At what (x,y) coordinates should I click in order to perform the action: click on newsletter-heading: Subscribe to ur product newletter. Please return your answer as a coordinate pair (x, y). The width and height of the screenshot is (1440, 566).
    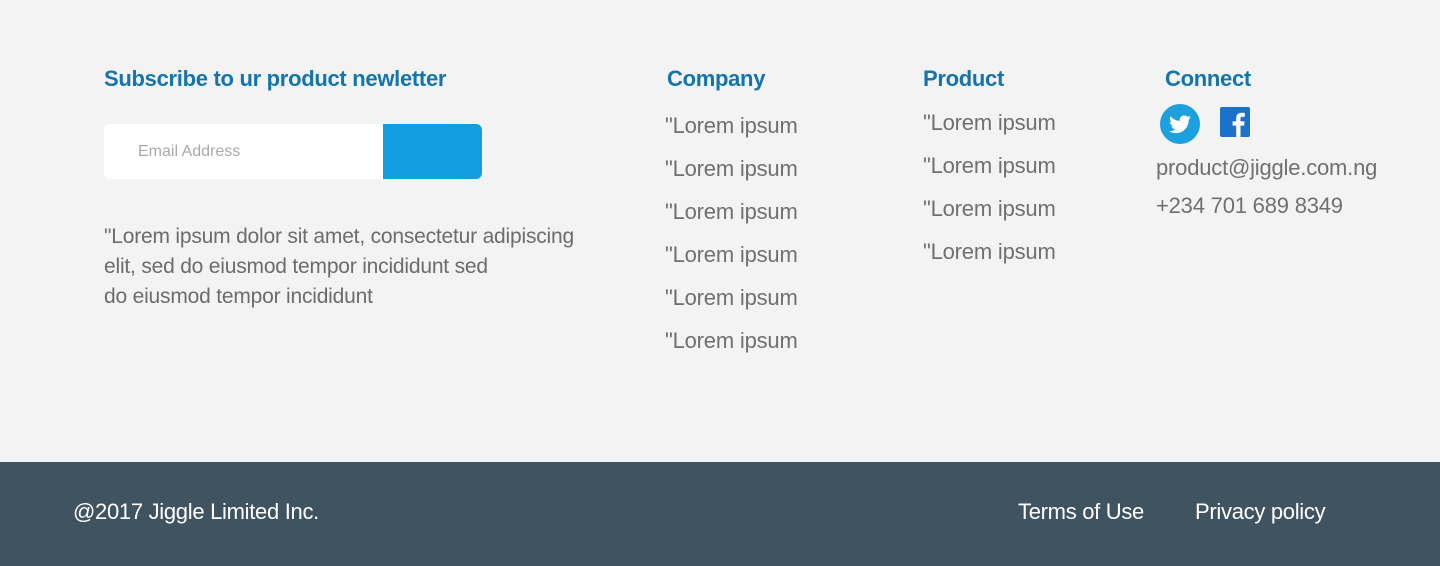
    Looking at the image, I should click on (275, 78).